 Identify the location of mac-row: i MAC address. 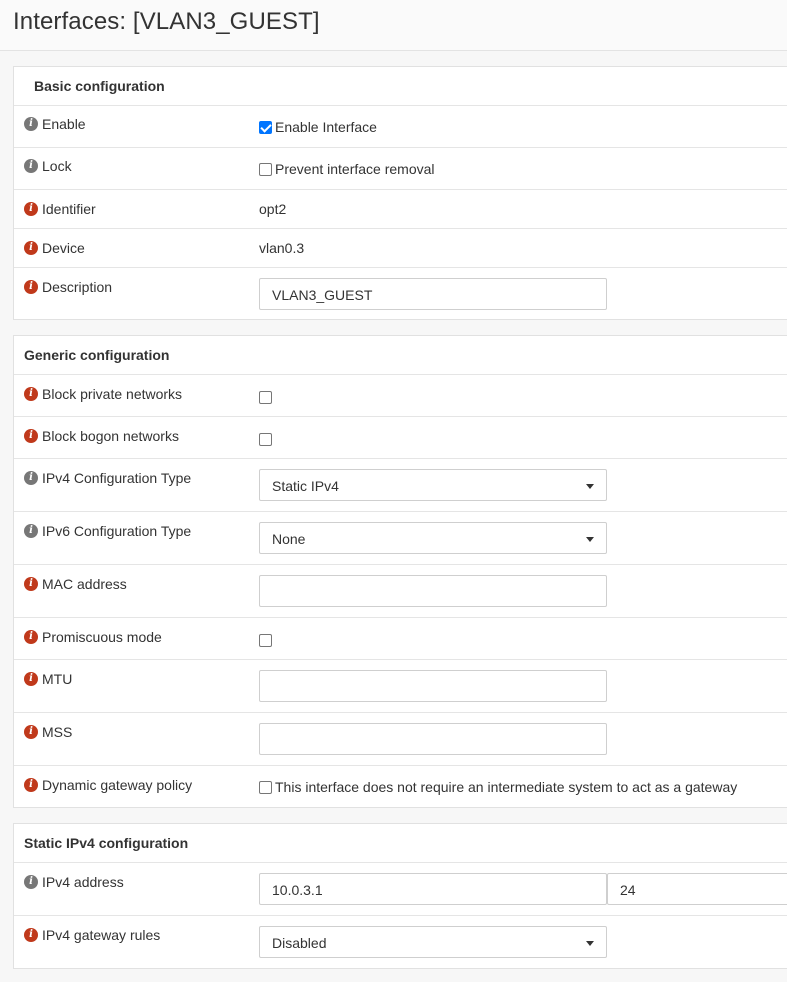
(400, 591).